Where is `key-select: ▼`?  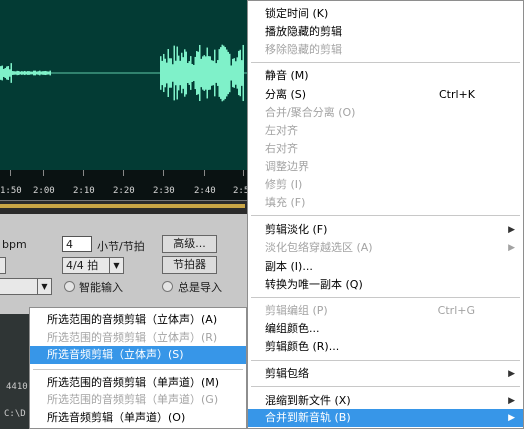 key-select: ▼ is located at coordinates (26, 286).